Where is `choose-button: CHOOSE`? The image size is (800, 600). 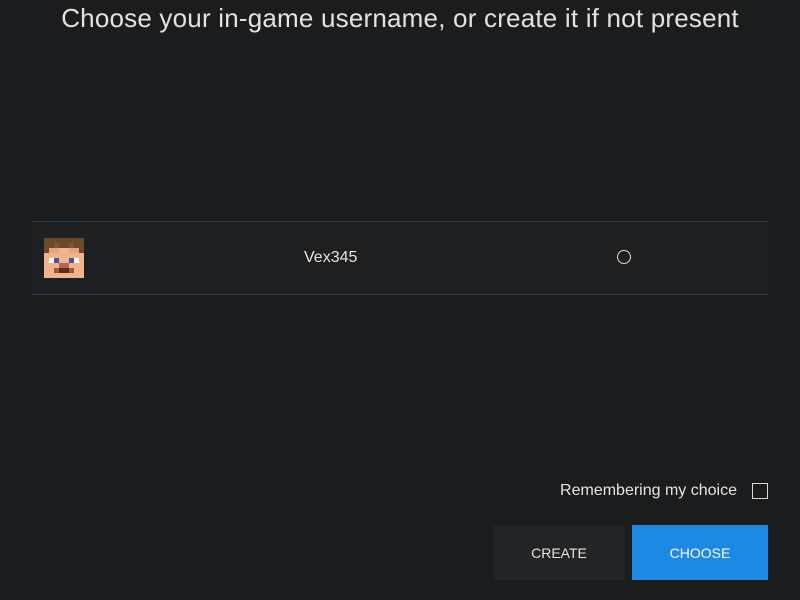 choose-button: CHOOSE is located at coordinates (700, 552).